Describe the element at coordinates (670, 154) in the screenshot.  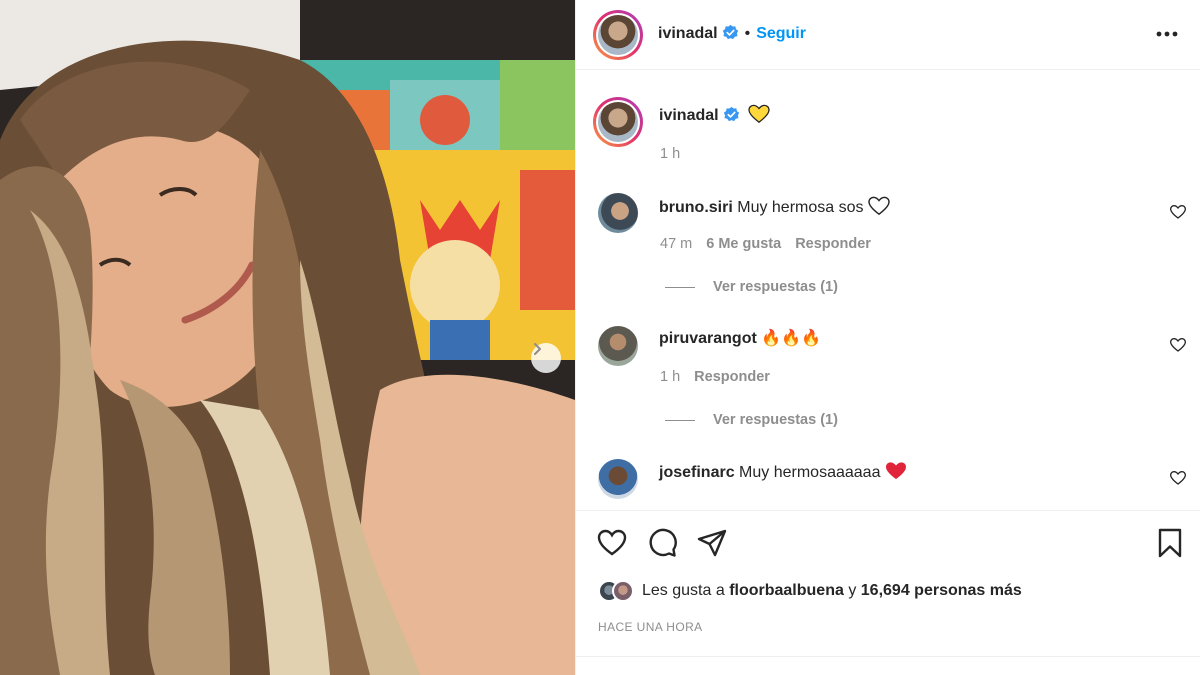
I see `caption-time: 1 h` at that location.